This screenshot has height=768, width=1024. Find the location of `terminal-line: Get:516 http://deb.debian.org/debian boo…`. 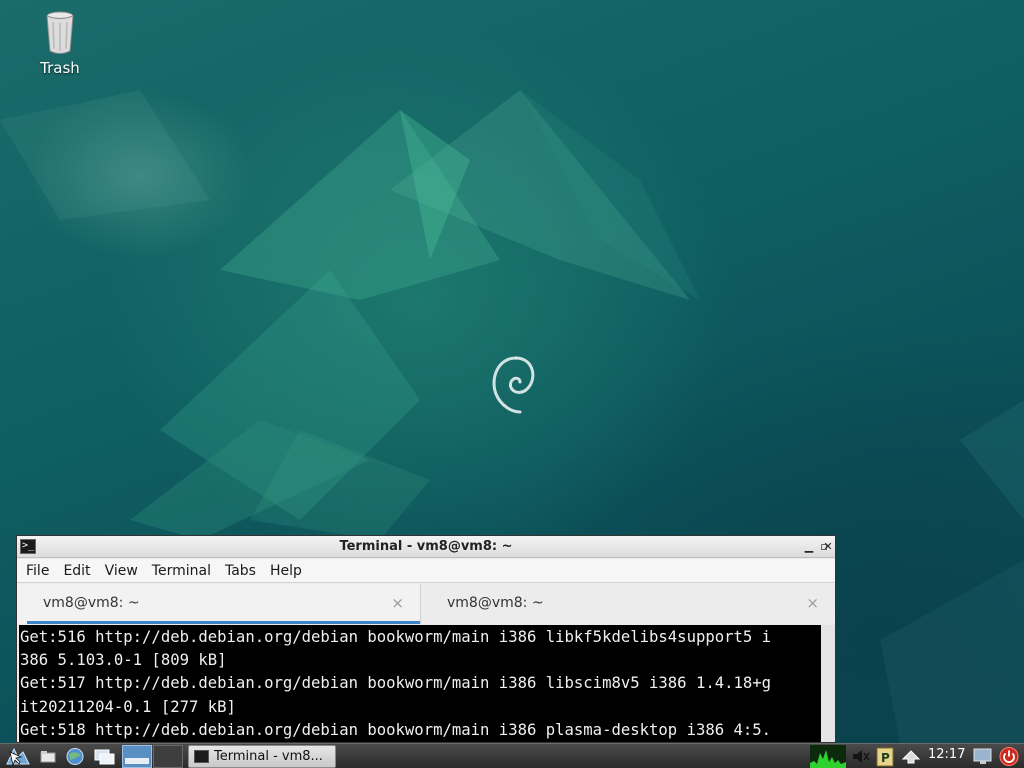

terminal-line: Get:516 http://deb.debian.org/debian boo… is located at coordinates (396, 637).